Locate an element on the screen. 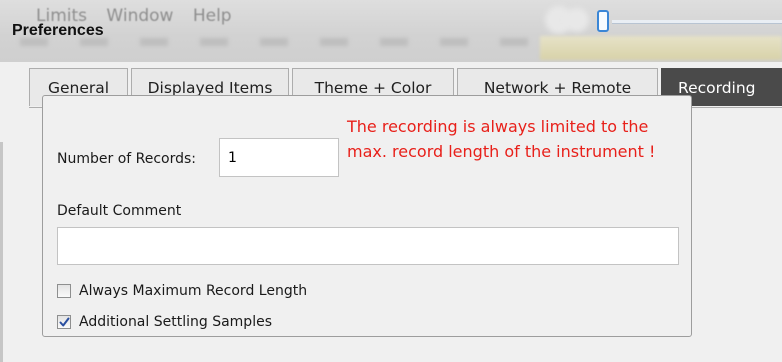 This screenshot has height=362, width=782. checkbox-label: Additional Settling Samples is located at coordinates (175, 322).